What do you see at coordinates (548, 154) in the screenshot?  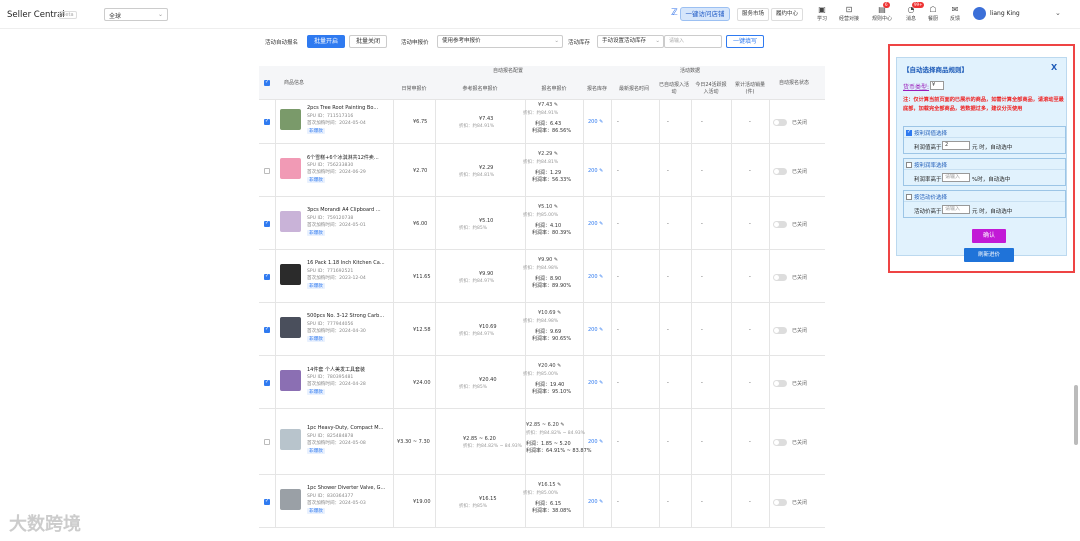 I see `signup-price: ¥2.29 ✎` at bounding box center [548, 154].